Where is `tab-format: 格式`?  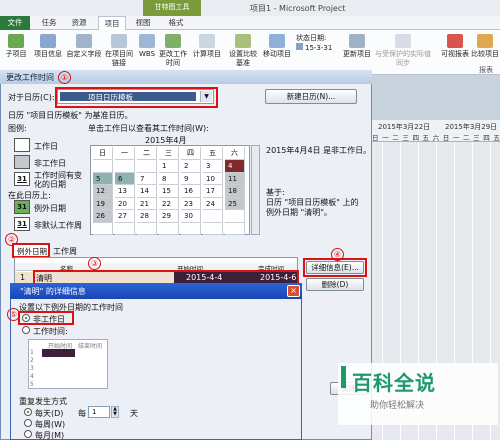
tab-format: 格式 is located at coordinates (176, 23).